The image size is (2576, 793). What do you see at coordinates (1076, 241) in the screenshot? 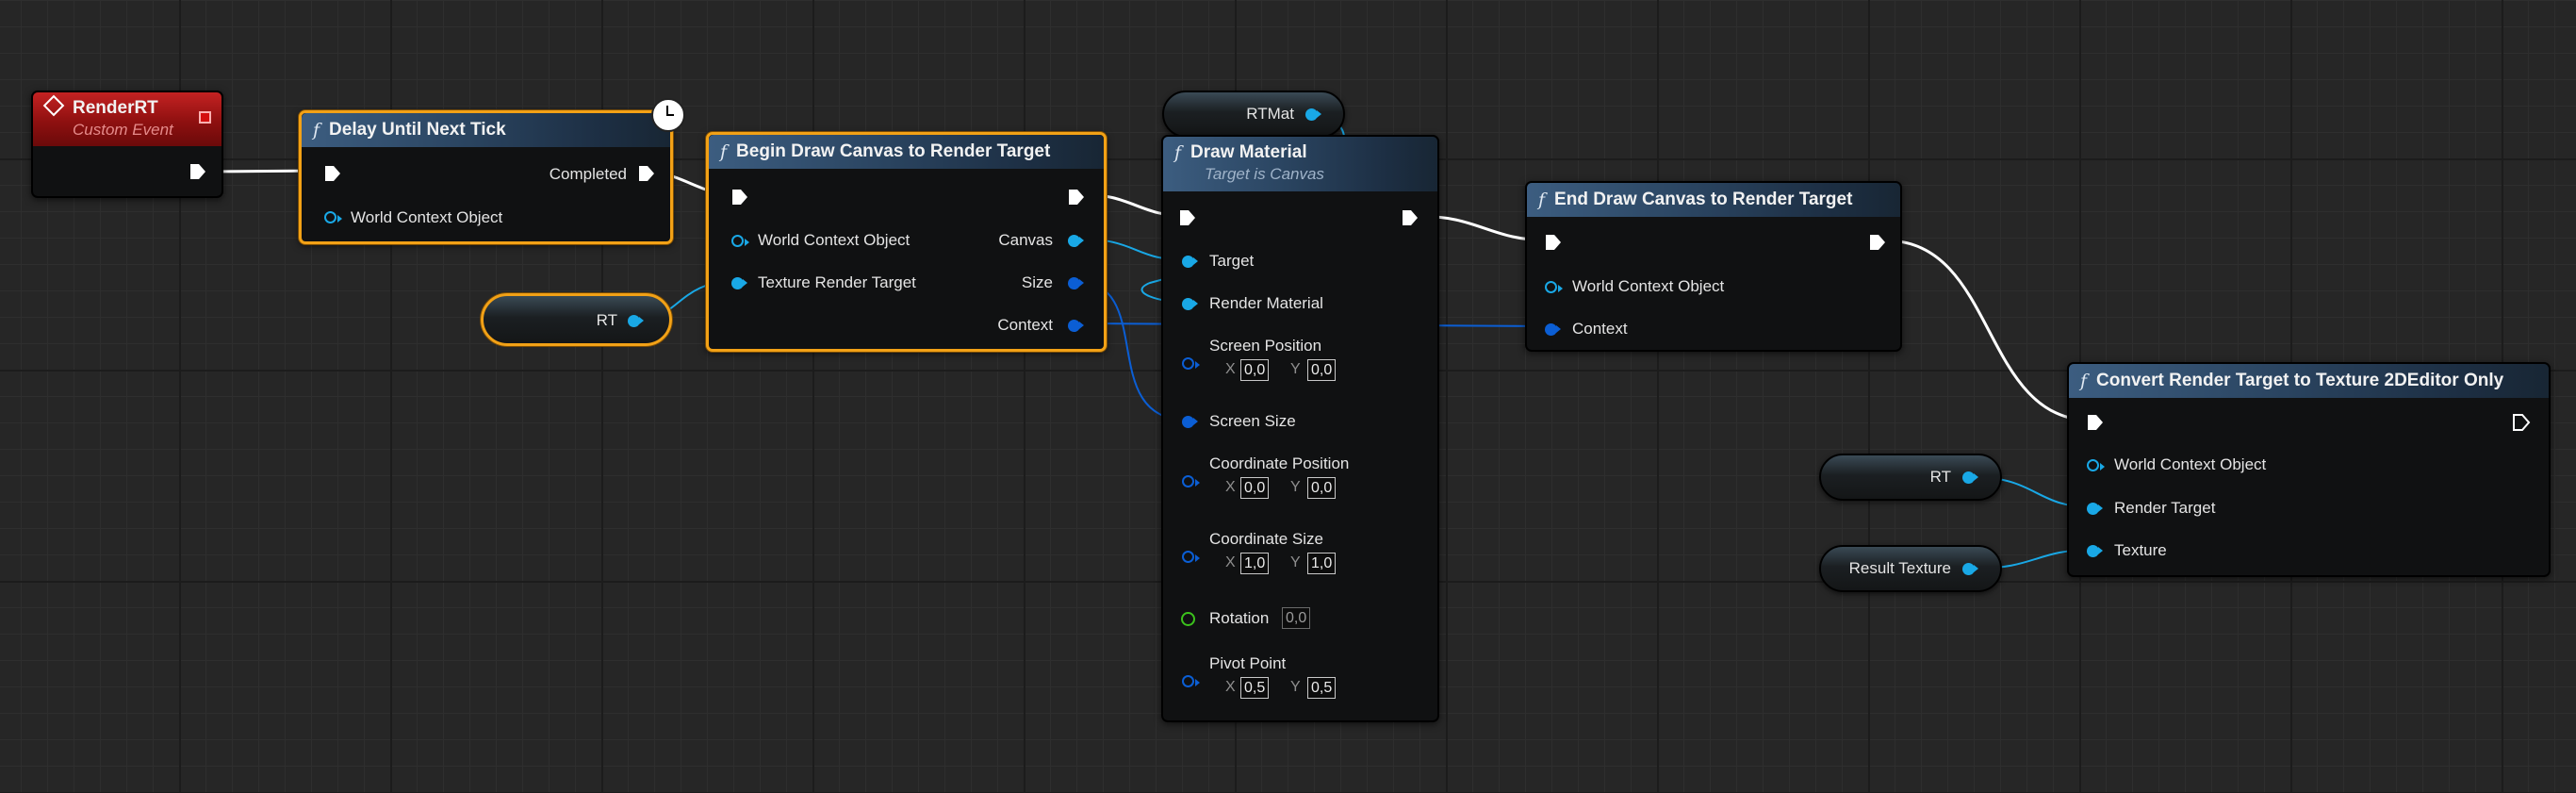
I see `canvas-pin` at bounding box center [1076, 241].